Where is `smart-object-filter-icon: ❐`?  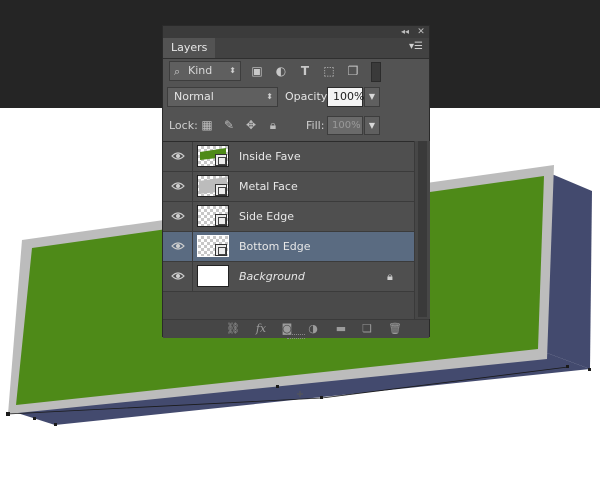
smart-object-filter-icon: ❐ is located at coordinates (353, 71).